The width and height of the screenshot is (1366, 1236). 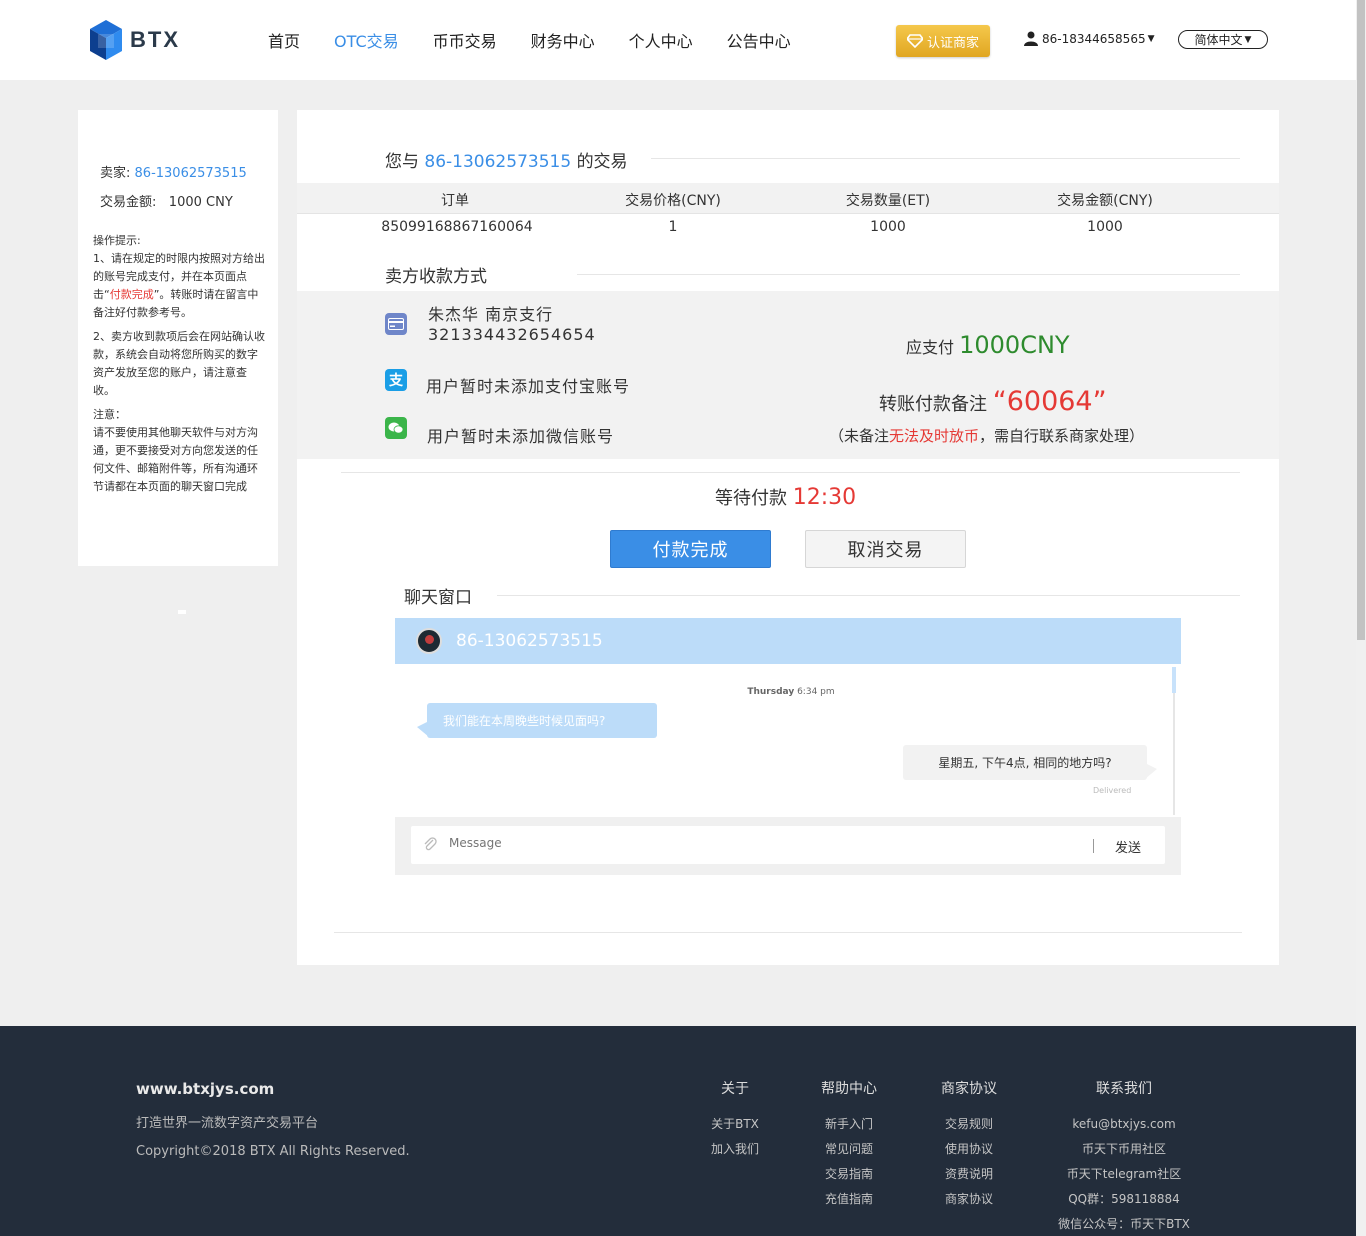 What do you see at coordinates (430, 846) in the screenshot?
I see `attachment-icon` at bounding box center [430, 846].